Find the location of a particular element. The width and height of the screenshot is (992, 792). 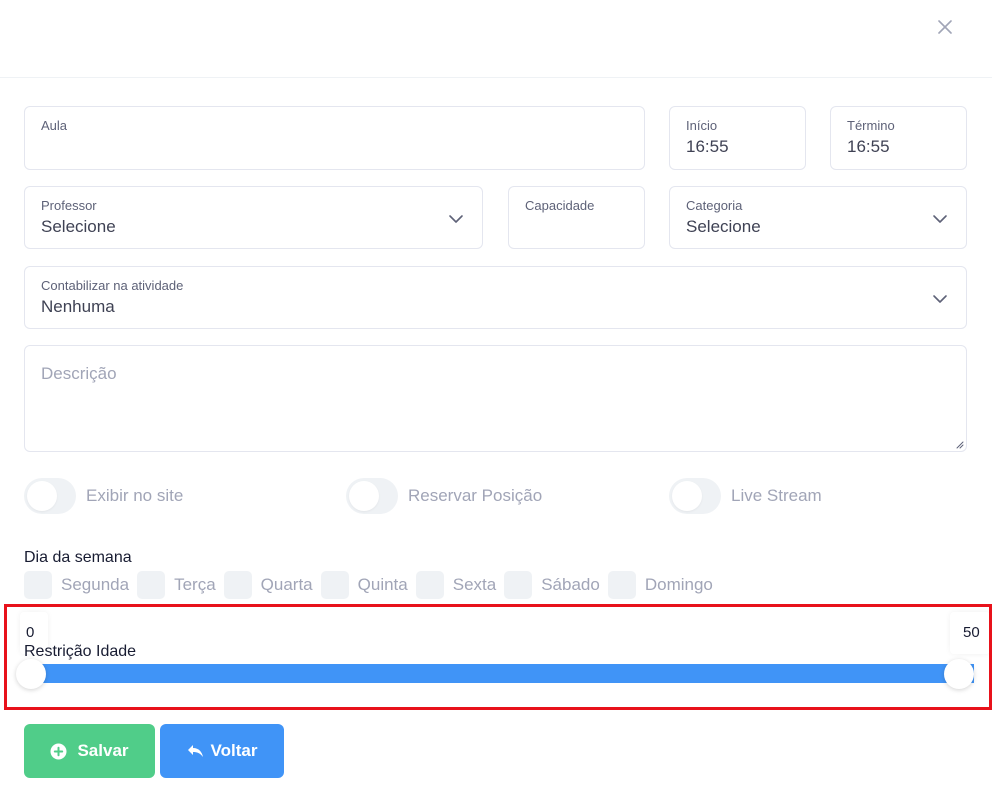

day-segunda: Segunda is located at coordinates (76, 585).